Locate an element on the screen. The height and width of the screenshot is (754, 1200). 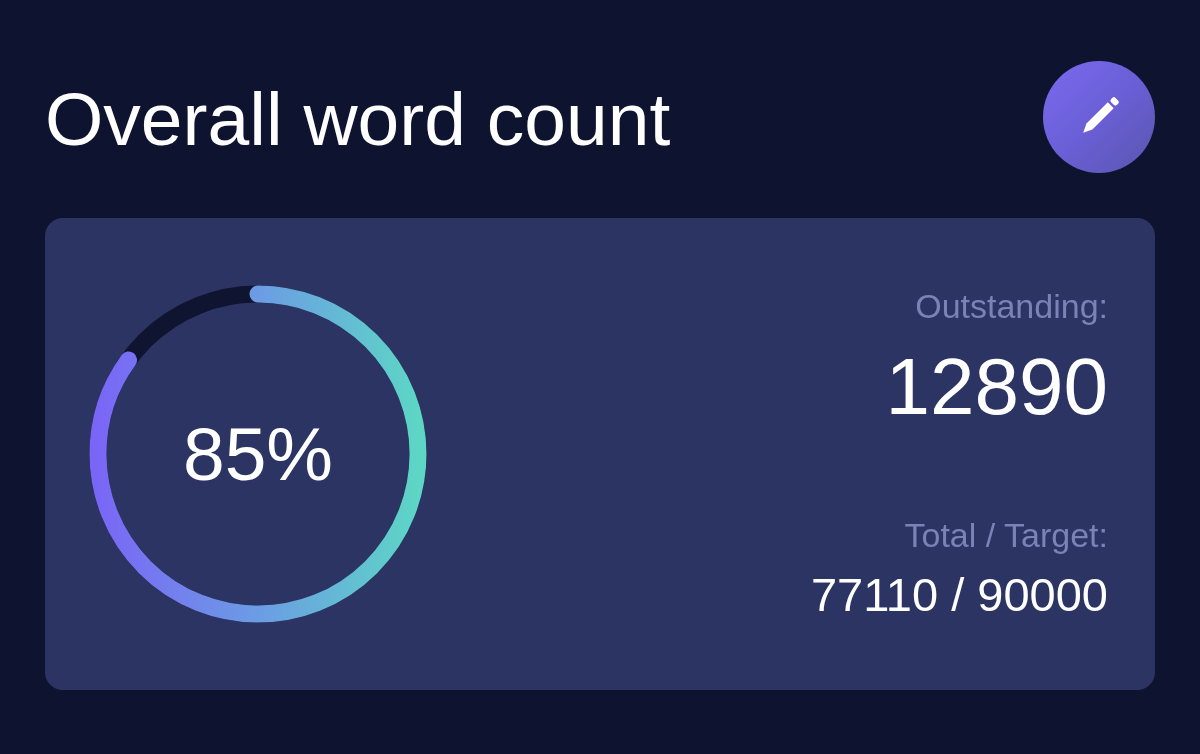
progress-percent: 85% is located at coordinates (258, 454).